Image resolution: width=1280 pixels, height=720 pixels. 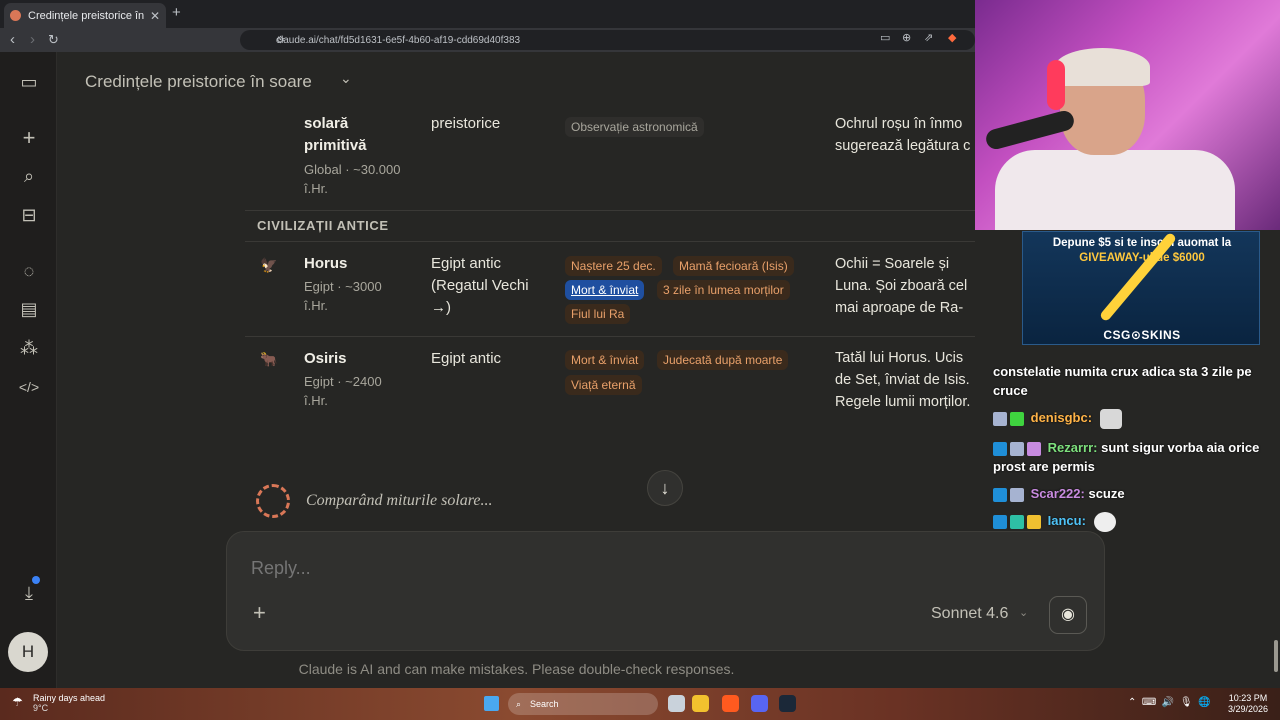 I want to click on clock-date: 3/29/2026, so click(x=1248, y=709).